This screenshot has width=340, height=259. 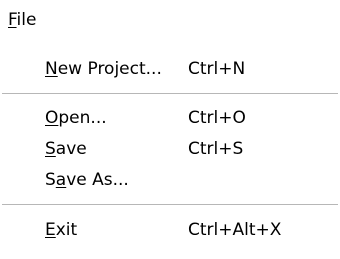 What do you see at coordinates (170, 69) in the screenshot?
I see `menu-item-new-project: New Project... Ctrl+N` at bounding box center [170, 69].